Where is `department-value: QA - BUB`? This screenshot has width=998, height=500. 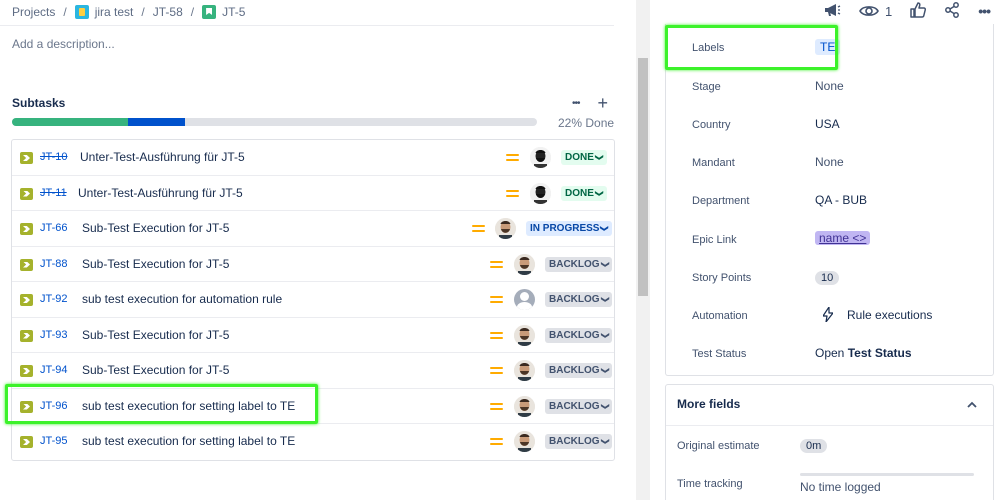
department-value: QA - BUB is located at coordinates (841, 200).